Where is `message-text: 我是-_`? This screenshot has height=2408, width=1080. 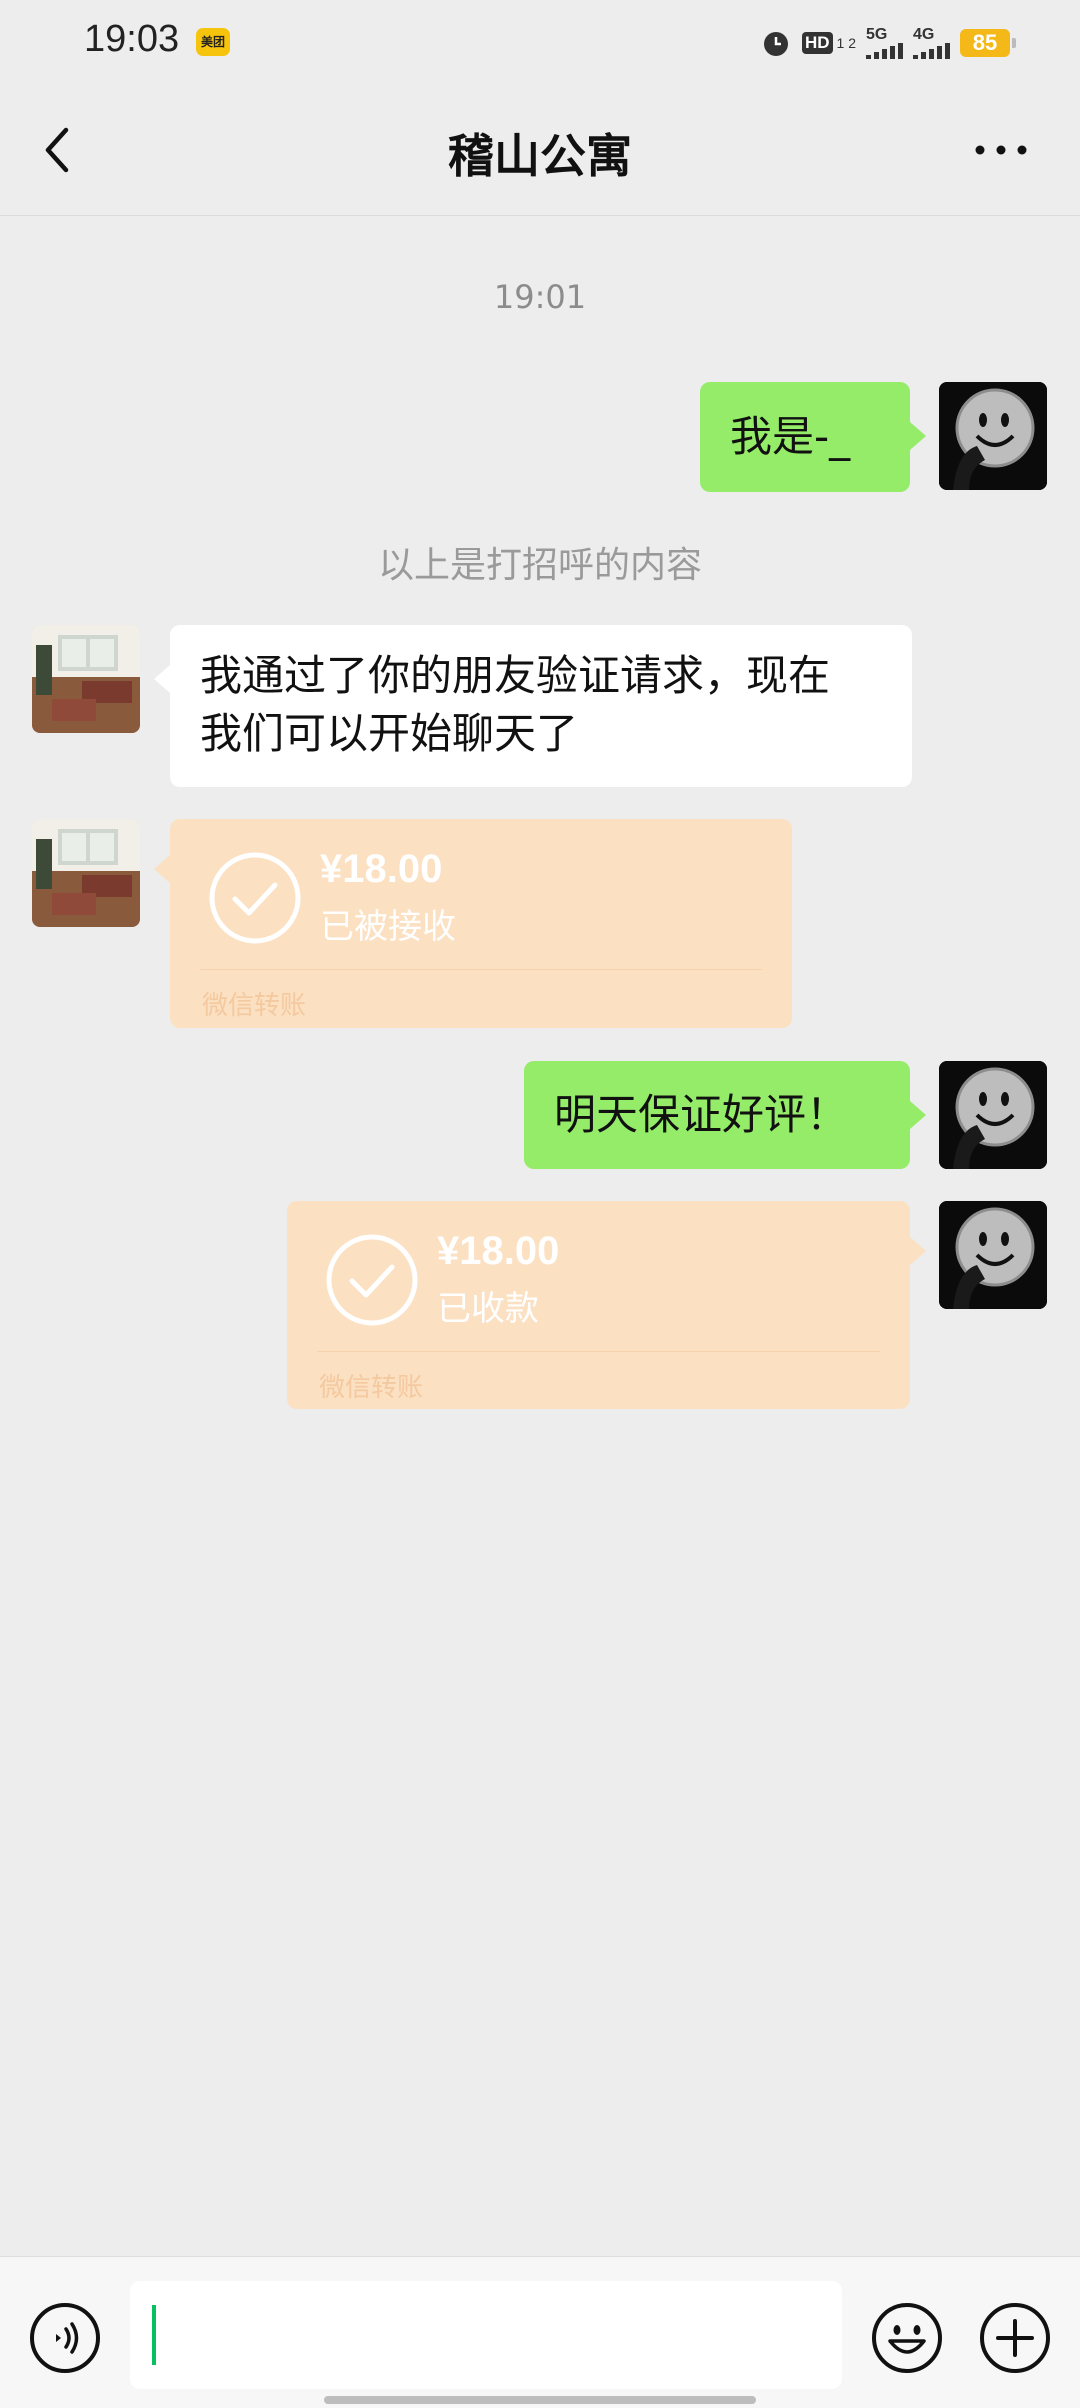
message-text: 我是-_ is located at coordinates (790, 436).